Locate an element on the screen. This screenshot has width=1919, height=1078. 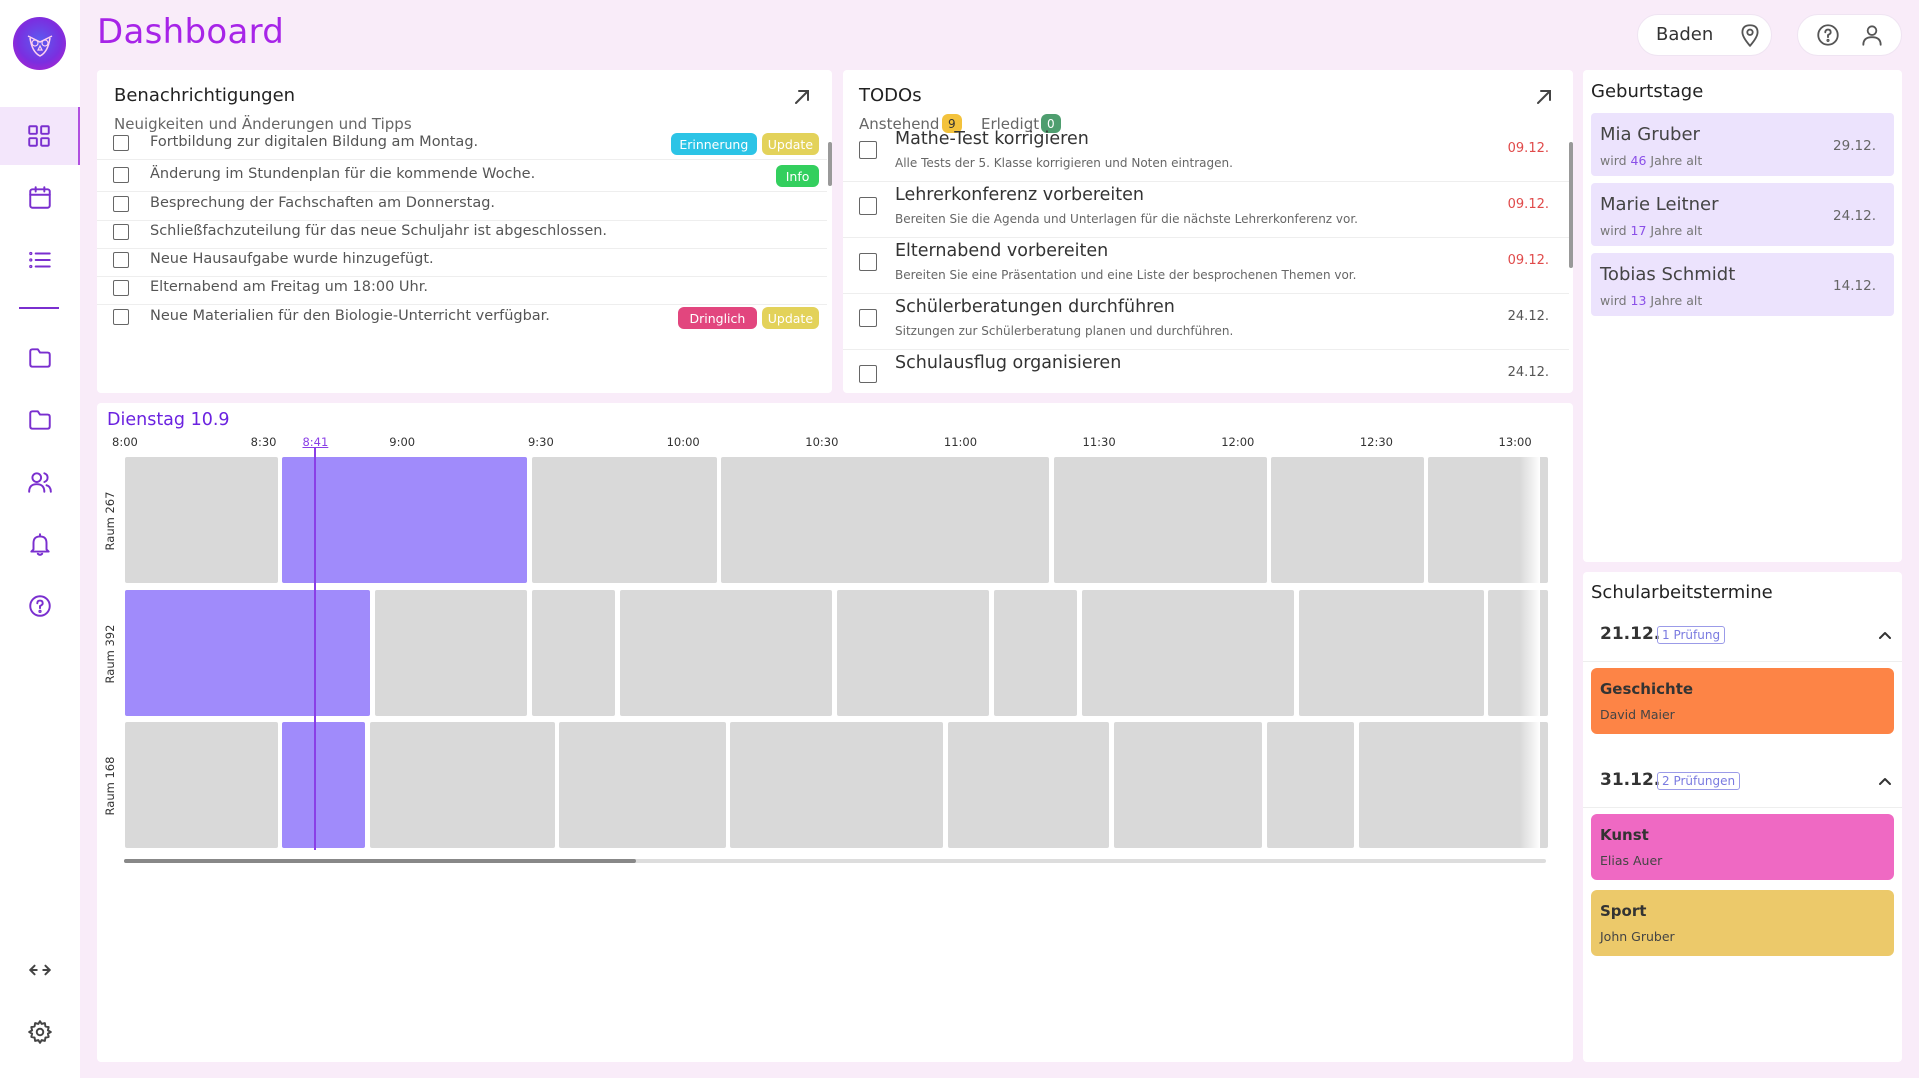
owl-logo-icon is located at coordinates (39, 45).